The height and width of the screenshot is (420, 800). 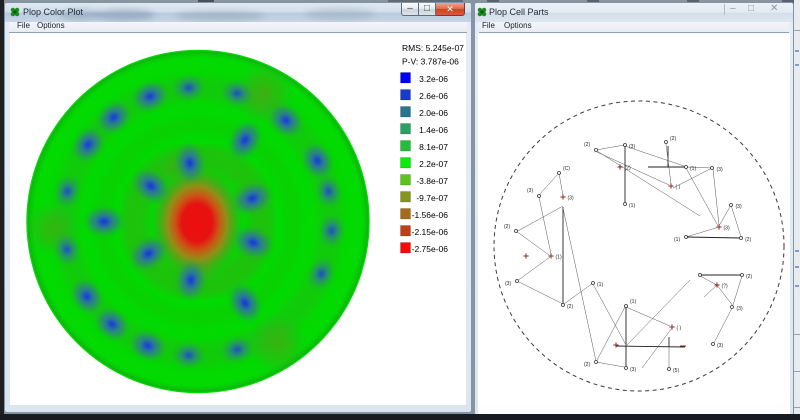 What do you see at coordinates (430, 62) in the screenshot?
I see `svg-text: P-V: 3.787e-06` at bounding box center [430, 62].